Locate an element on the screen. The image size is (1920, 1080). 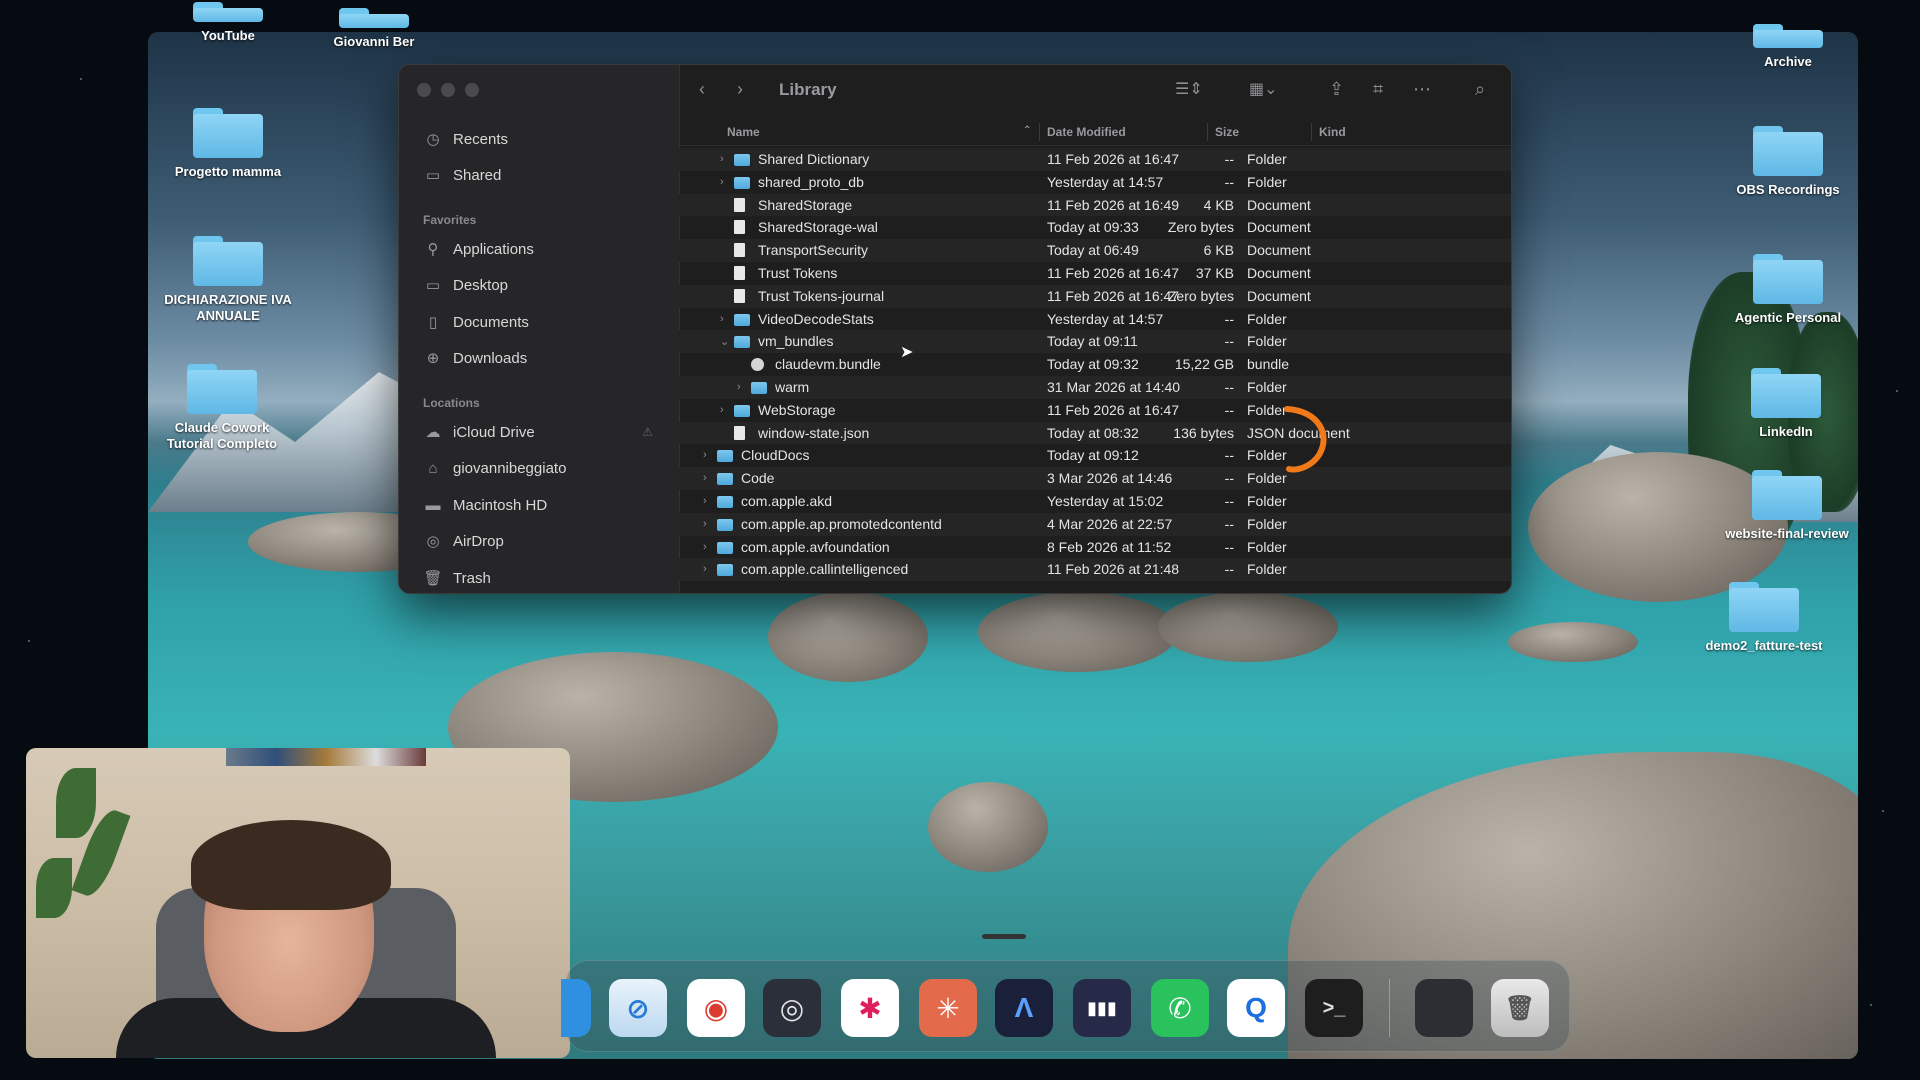
chevron-down-icon: ⌄ is located at coordinates (724, 341).